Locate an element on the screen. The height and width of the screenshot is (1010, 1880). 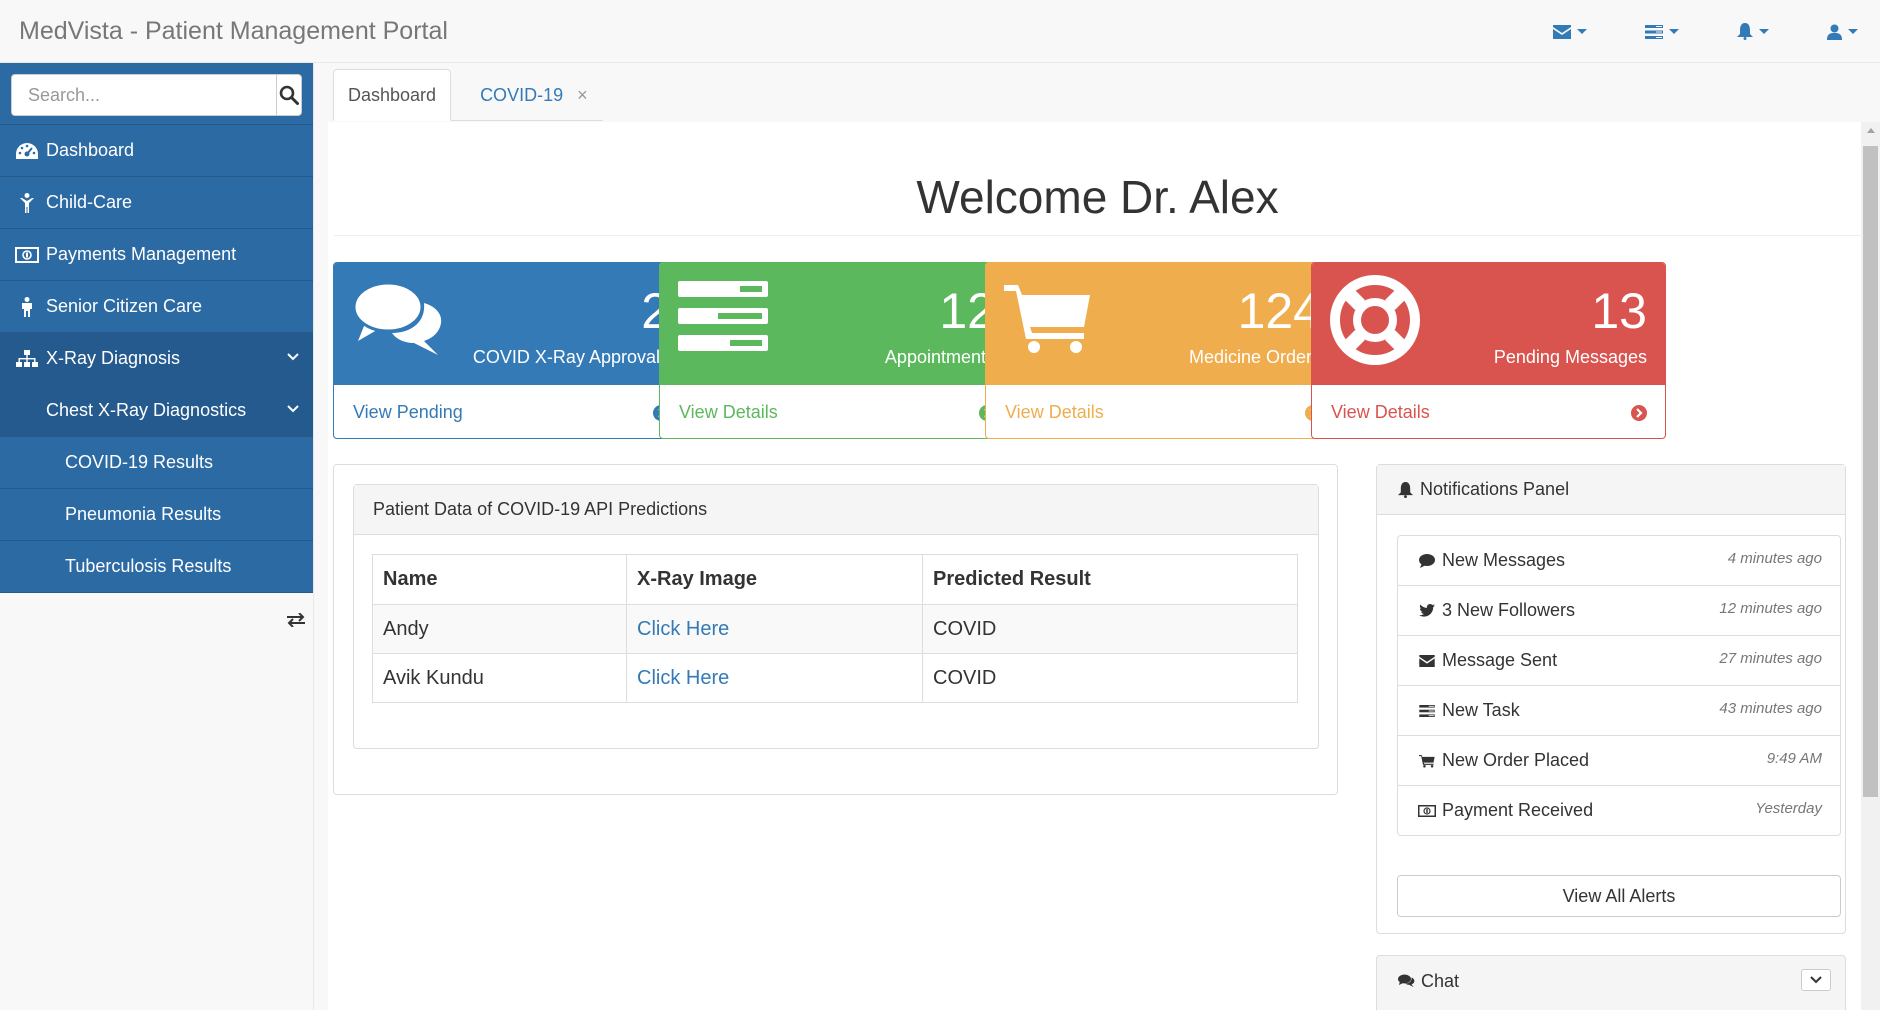
card-label: Medicine Orders is located at coordinates (1254, 357).